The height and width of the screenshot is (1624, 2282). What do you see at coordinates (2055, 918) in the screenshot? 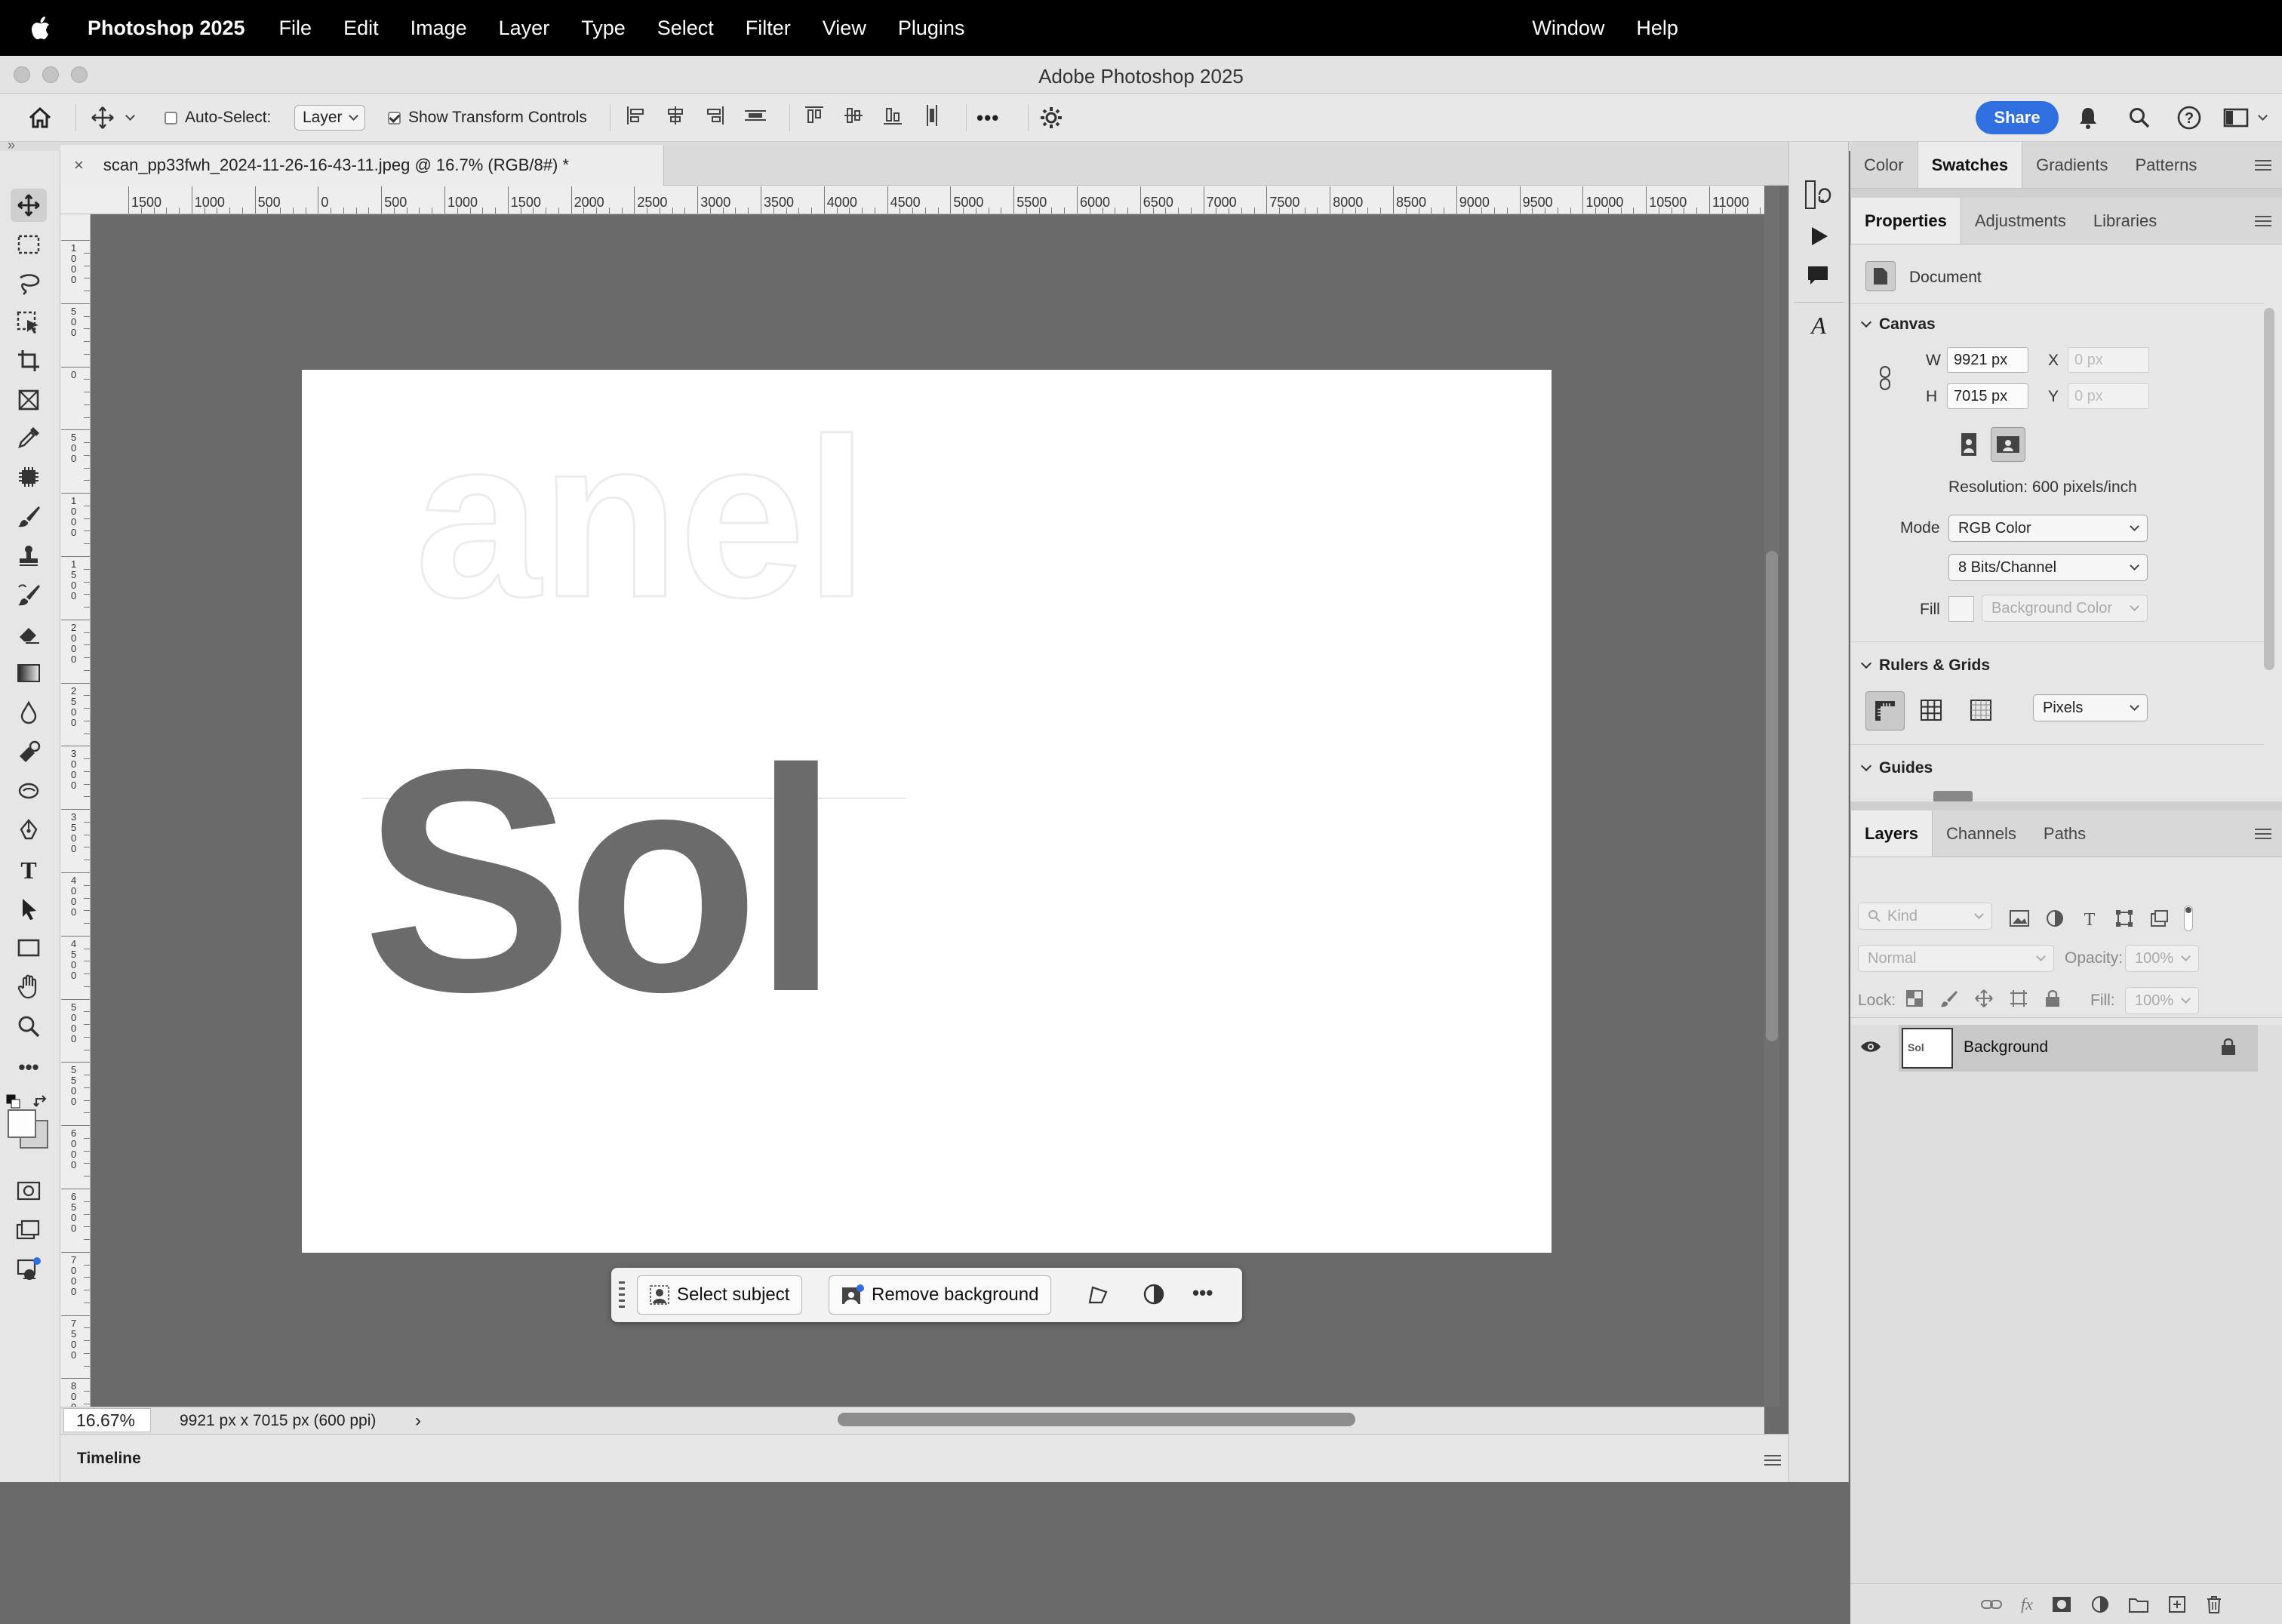
I see `filter-adjustment-layers-icon` at bounding box center [2055, 918].